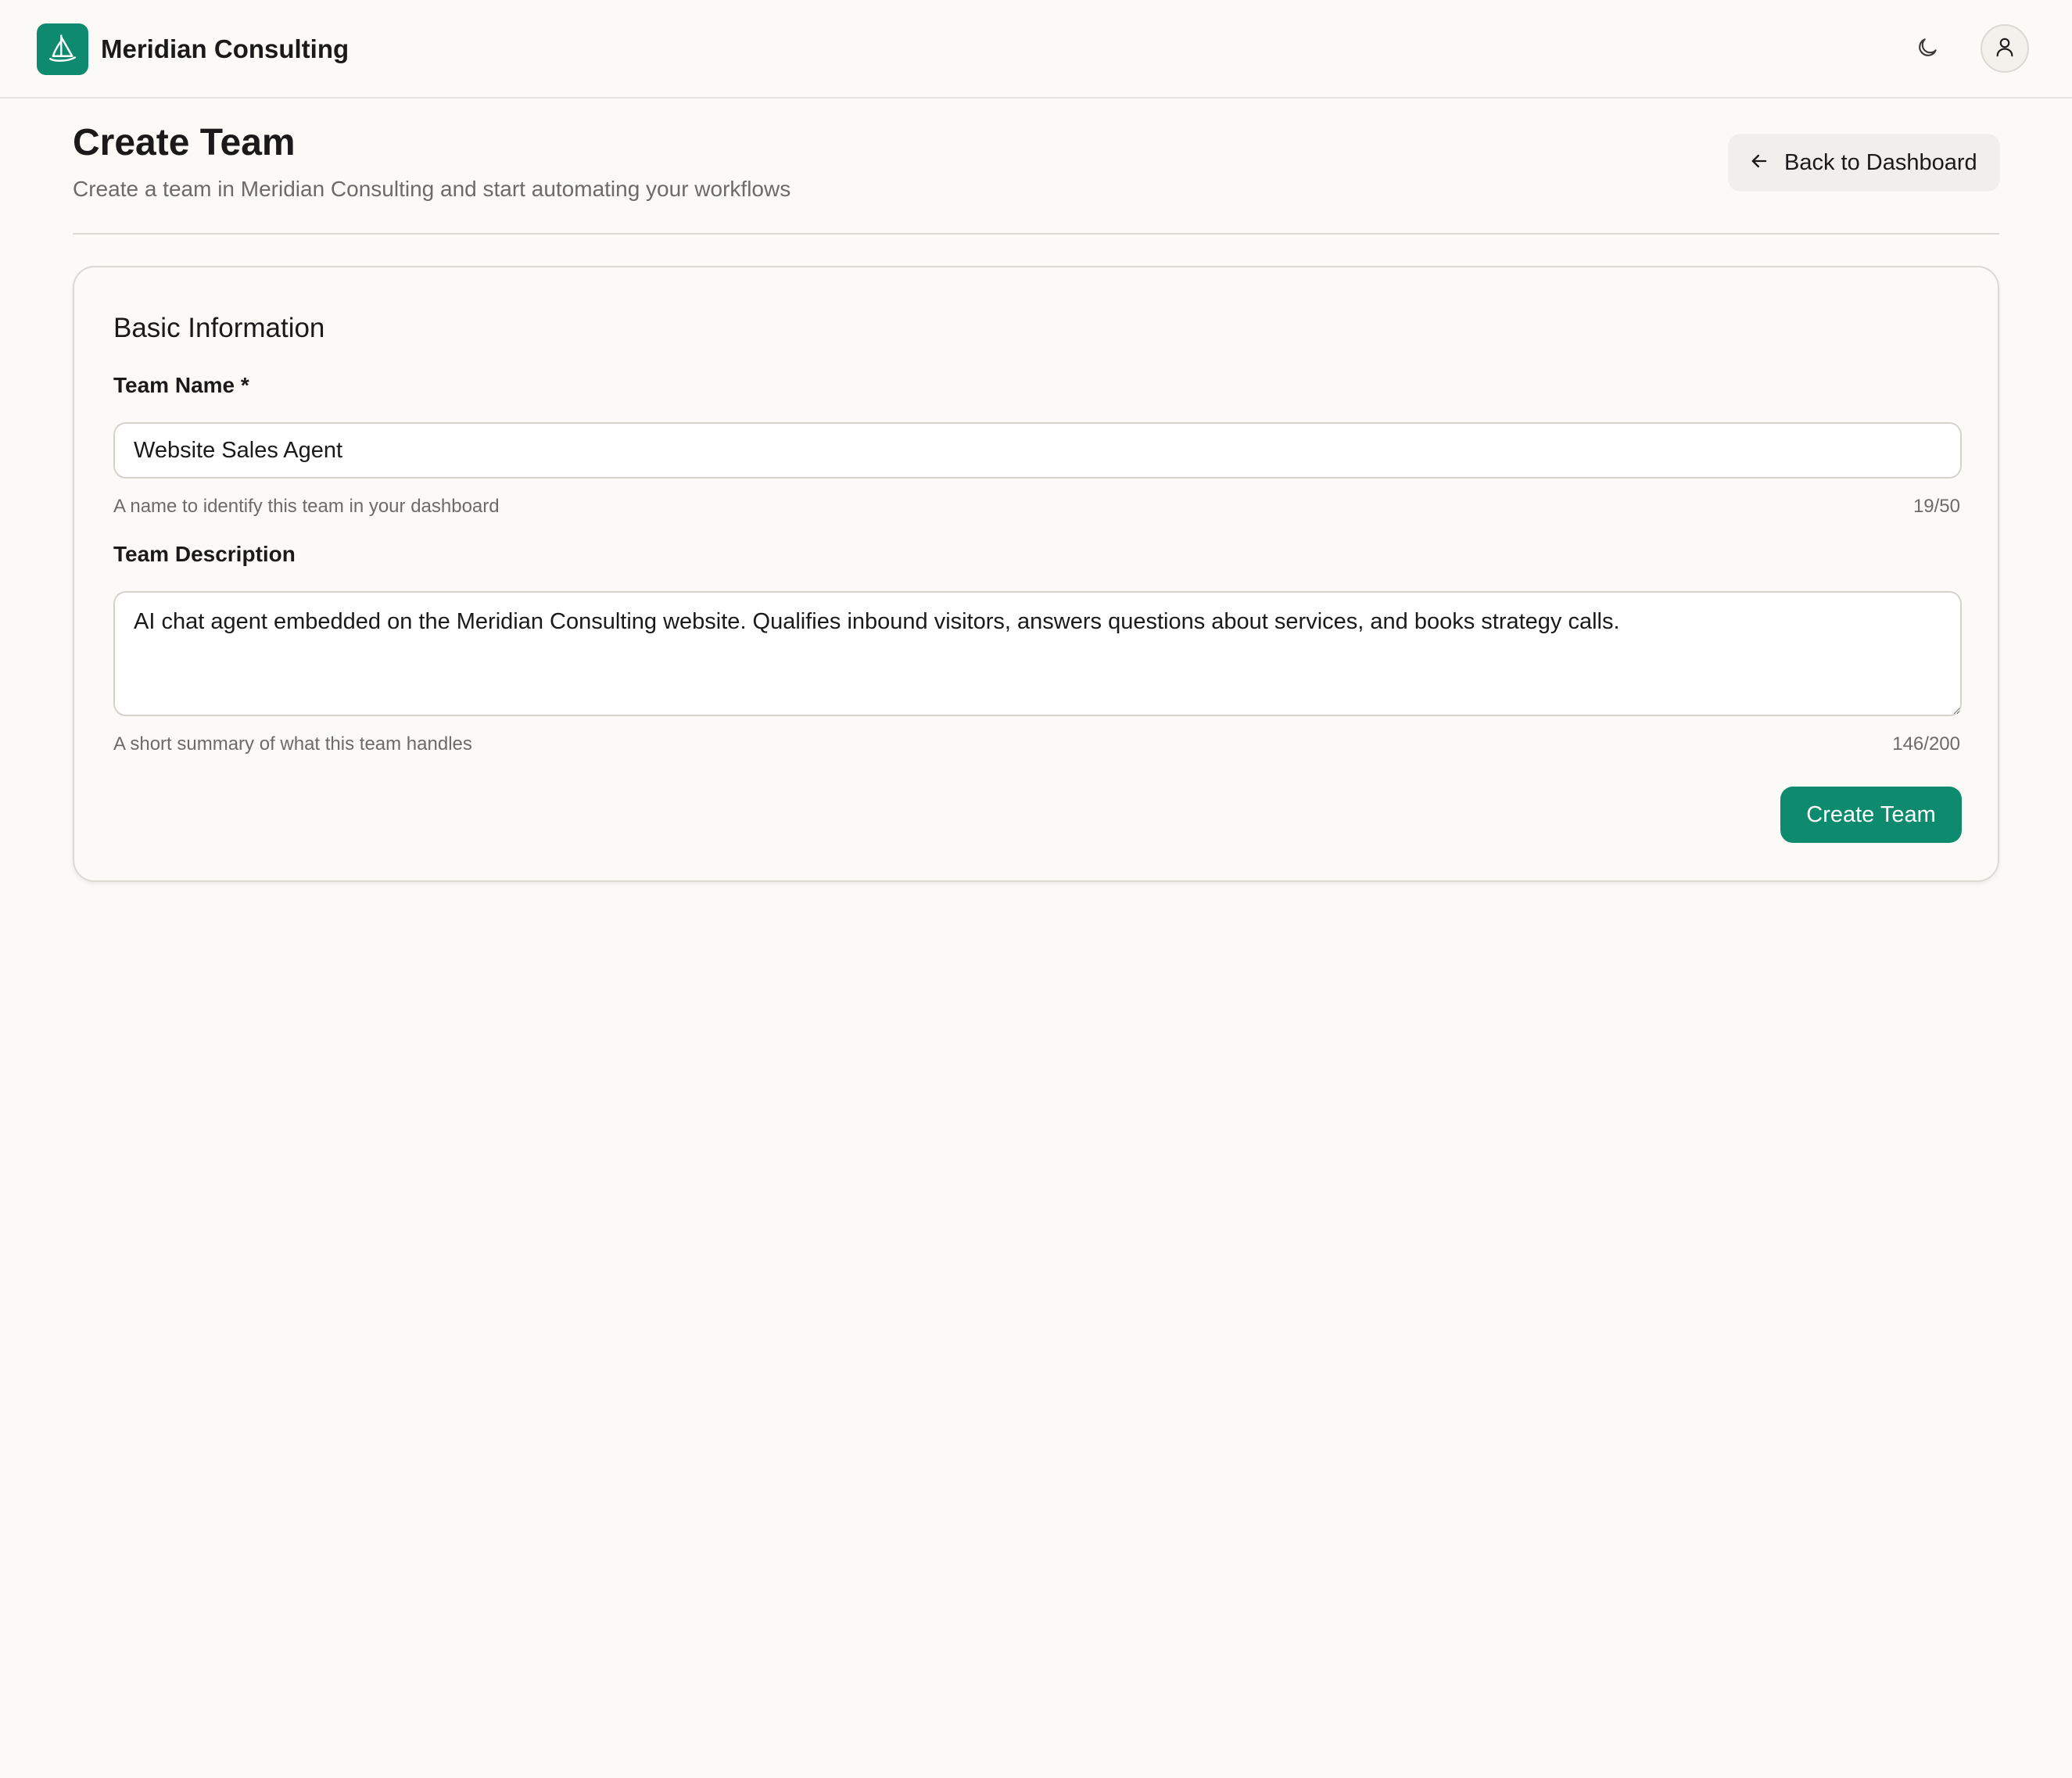 Image resolution: width=2072 pixels, height=1778 pixels. Describe the element at coordinates (225, 49) in the screenshot. I see `brand-name: Meridian Consulting` at that location.